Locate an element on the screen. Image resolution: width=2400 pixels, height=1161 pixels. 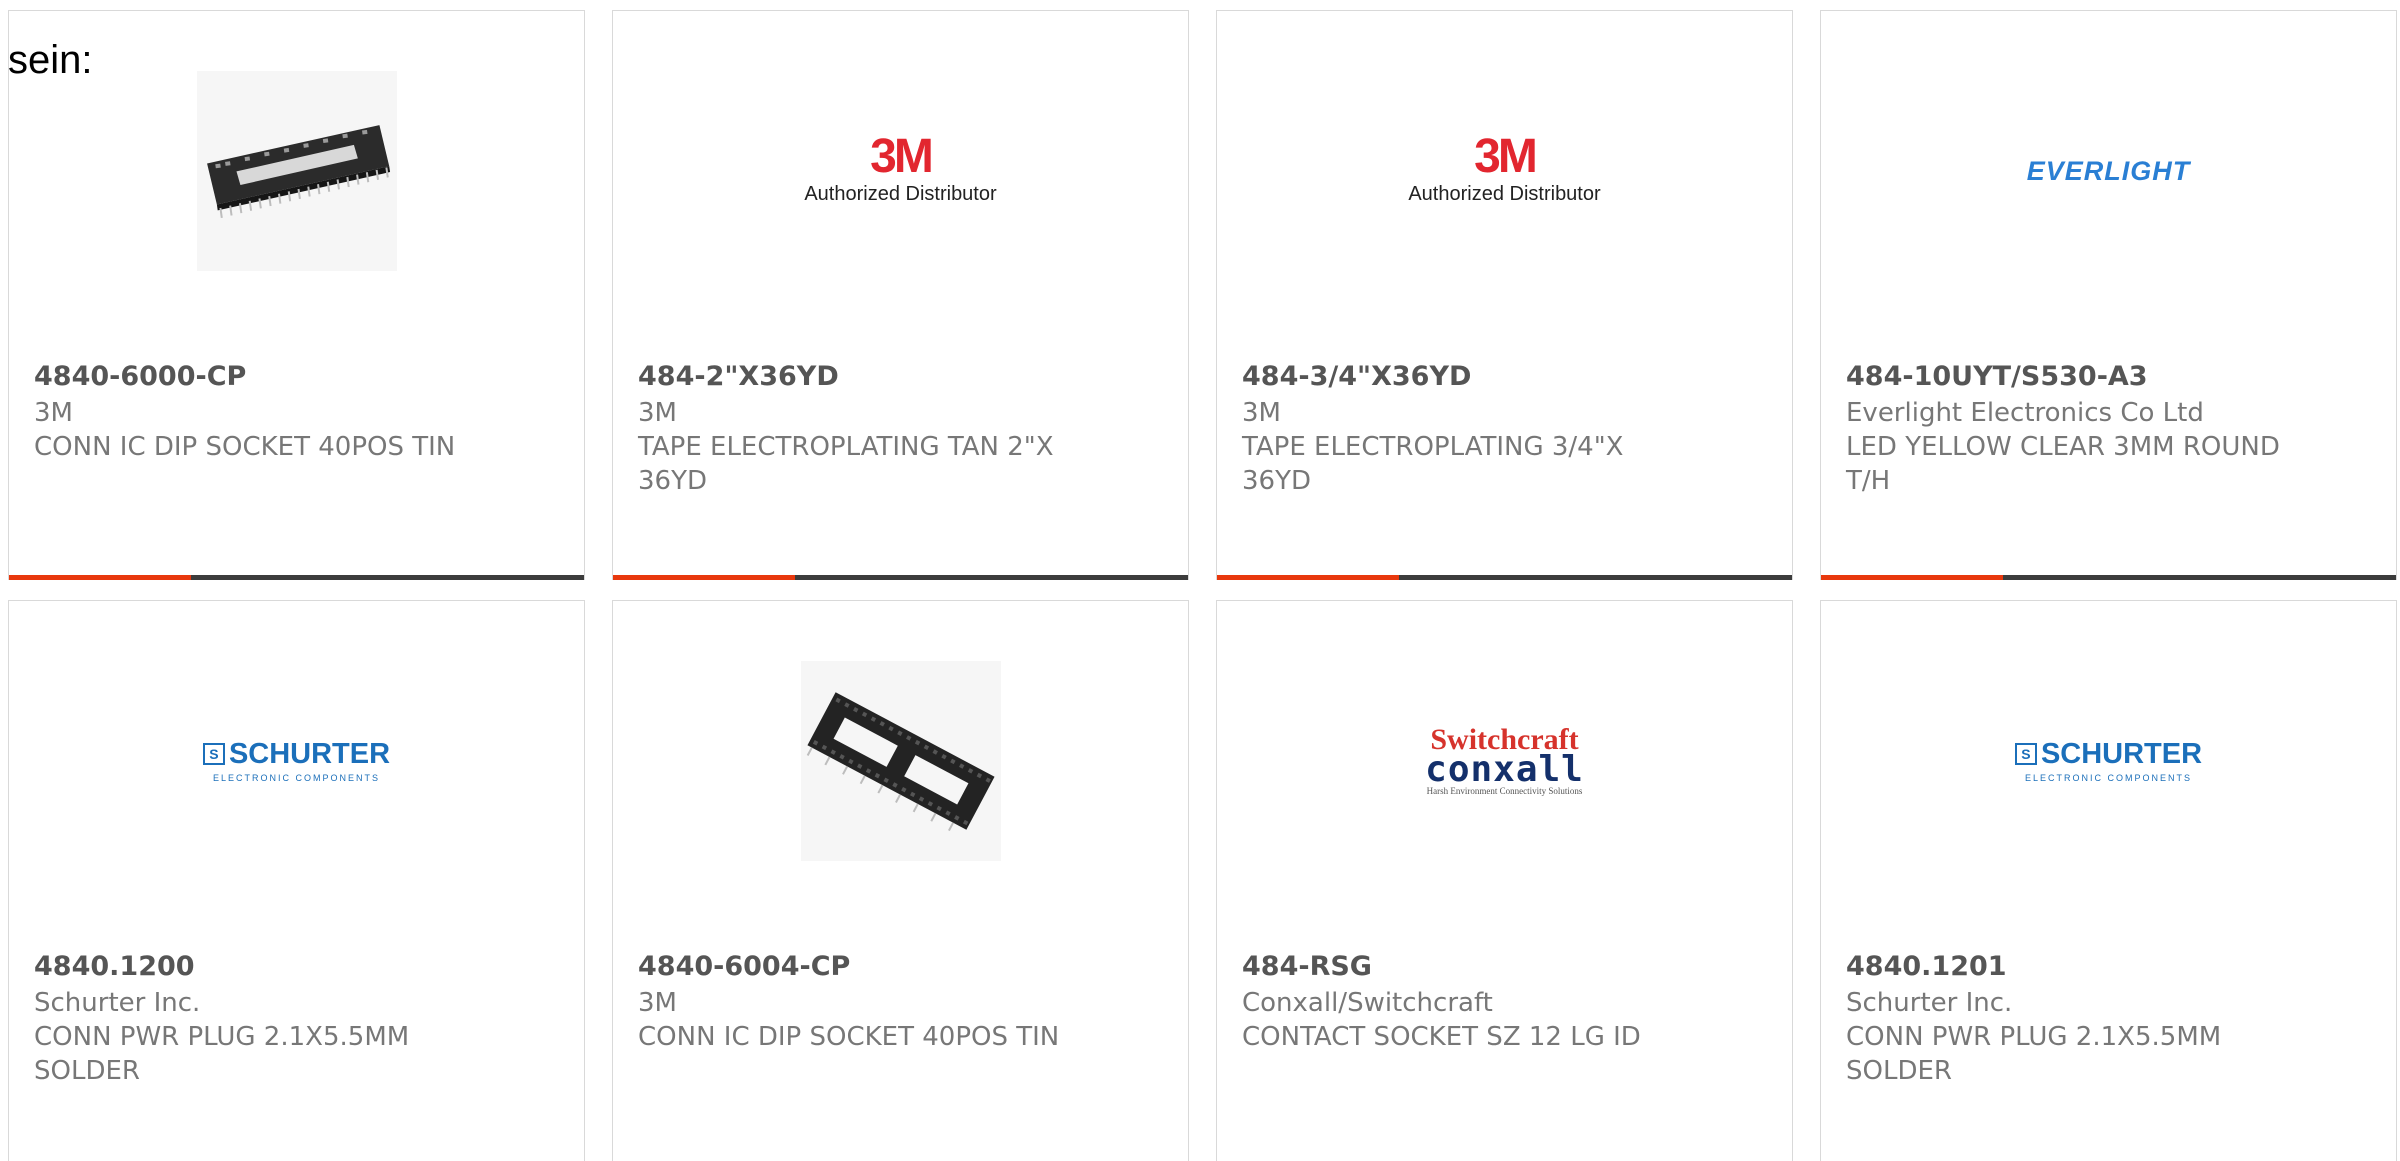
part-number-link: 484-RSG is located at coordinates (1307, 967).